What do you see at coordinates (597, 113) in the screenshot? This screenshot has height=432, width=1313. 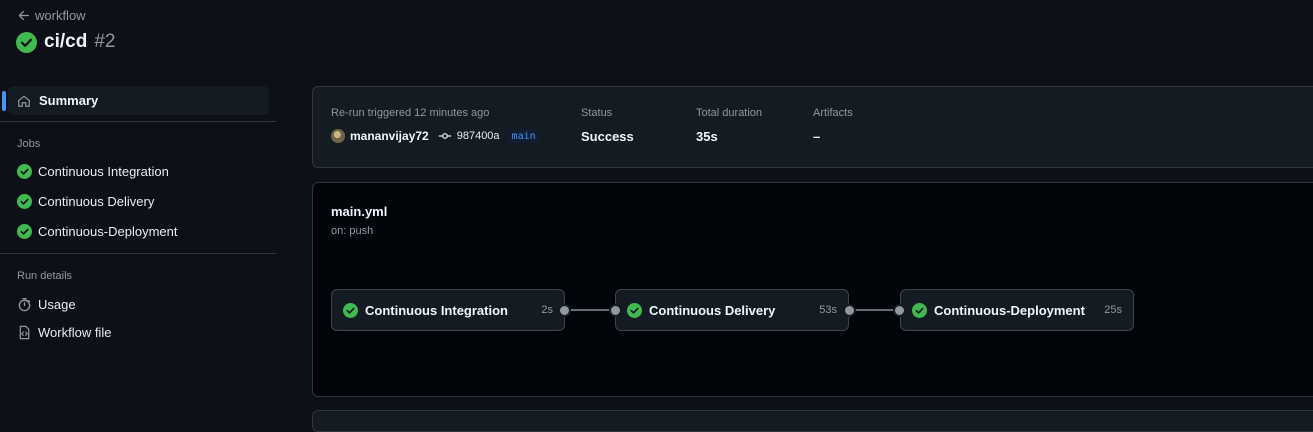 I see `status-label: Status` at bounding box center [597, 113].